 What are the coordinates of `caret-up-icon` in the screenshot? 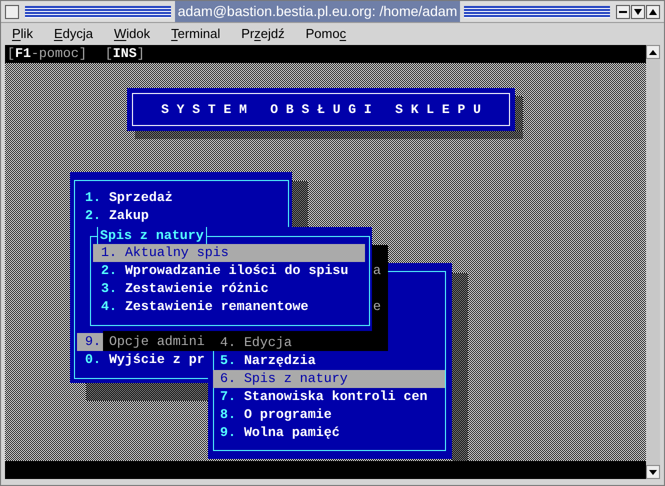 It's located at (653, 11).